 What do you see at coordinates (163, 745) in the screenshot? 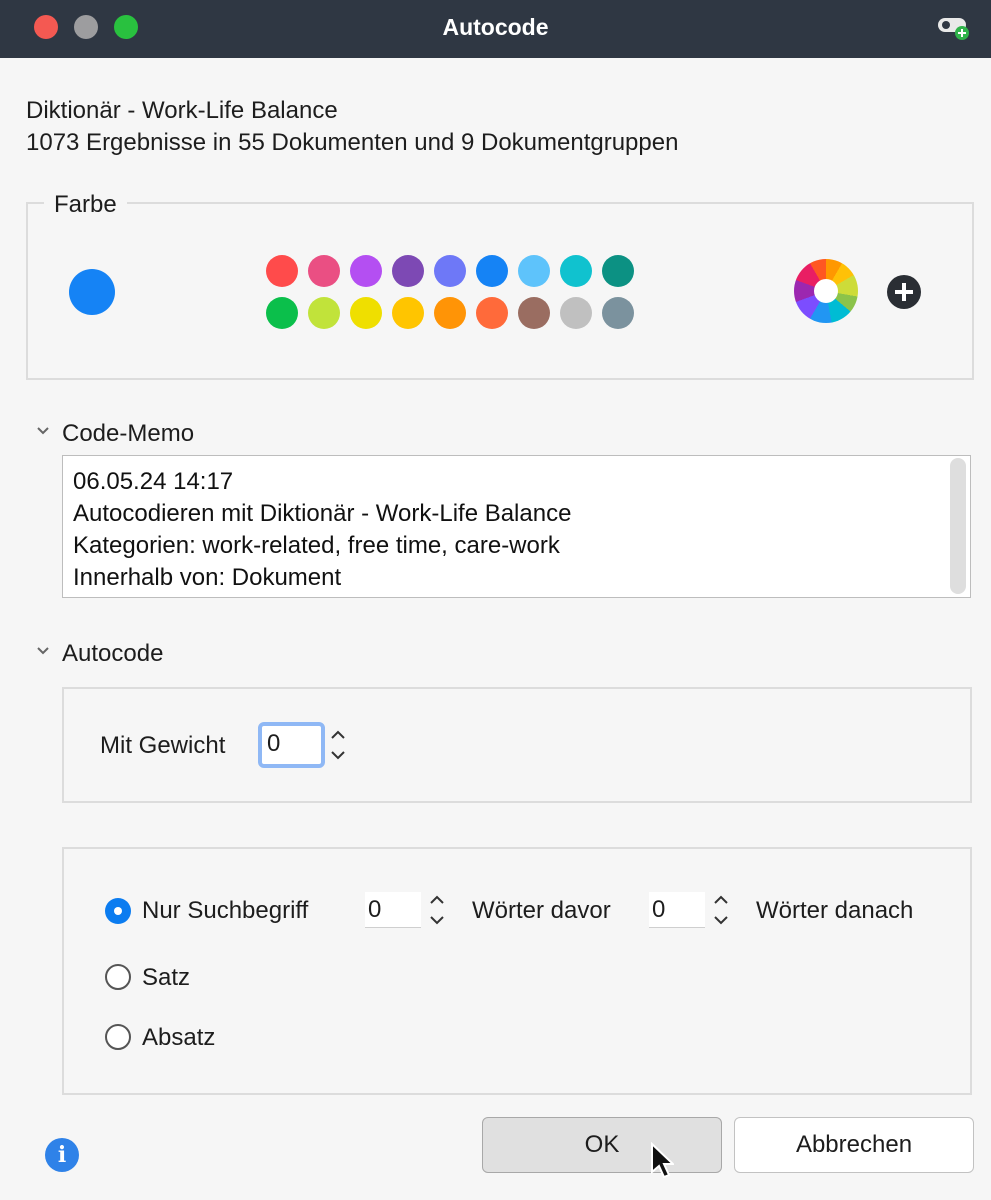
I see `weight-label: Mit Gewicht` at bounding box center [163, 745].